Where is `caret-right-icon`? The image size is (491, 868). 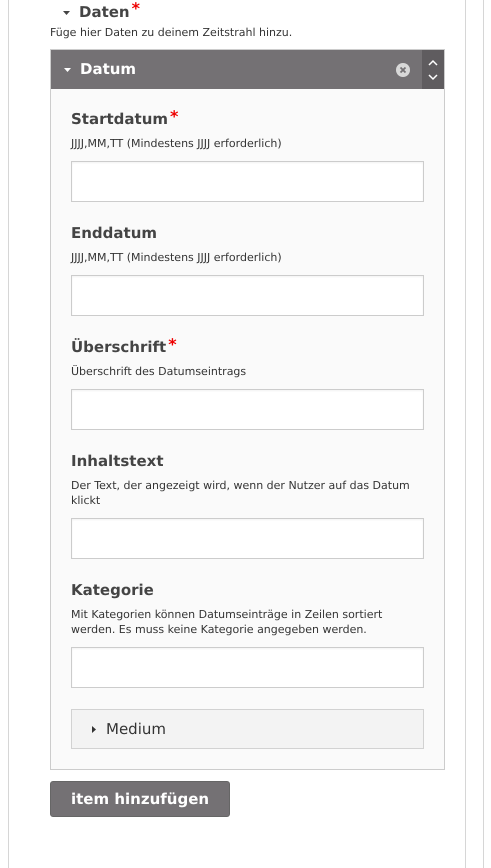 caret-right-icon is located at coordinates (93, 729).